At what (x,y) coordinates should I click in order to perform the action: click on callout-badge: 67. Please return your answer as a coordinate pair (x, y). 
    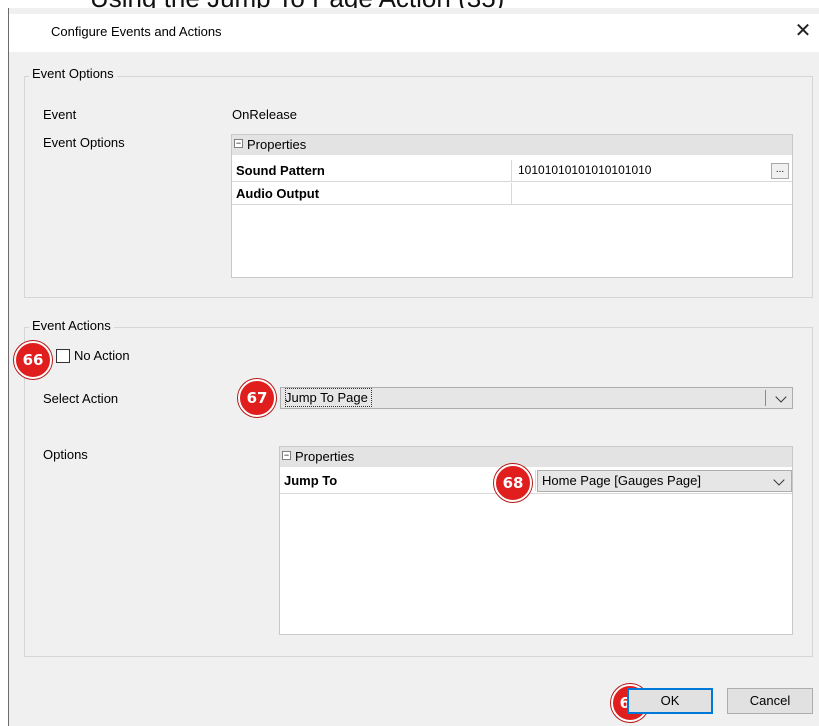
    Looking at the image, I should click on (257, 398).